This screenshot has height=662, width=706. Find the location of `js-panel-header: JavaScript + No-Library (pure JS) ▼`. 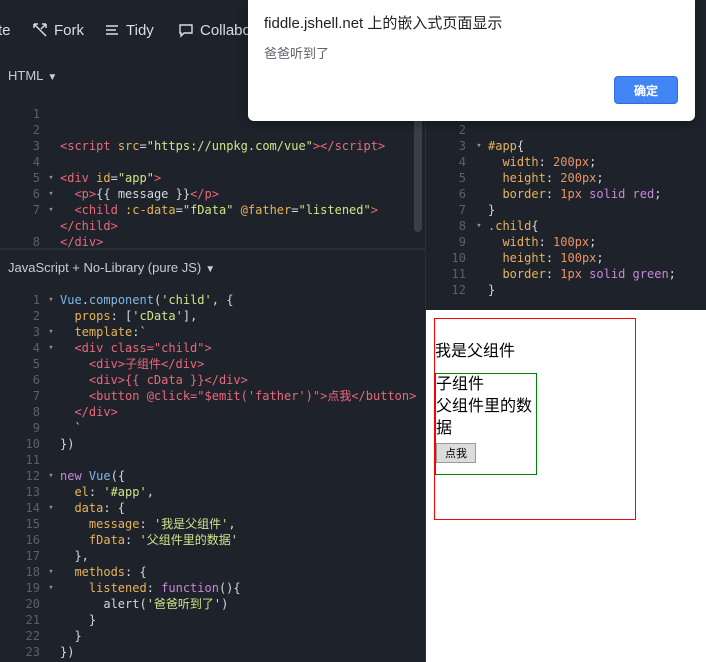

js-panel-header: JavaScript + No-Library (pure JS) ▼ is located at coordinates (212, 268).